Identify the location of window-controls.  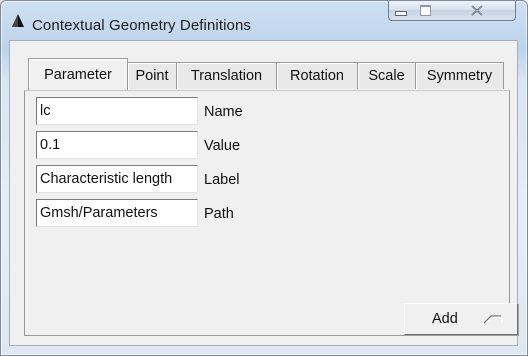
(453, 11).